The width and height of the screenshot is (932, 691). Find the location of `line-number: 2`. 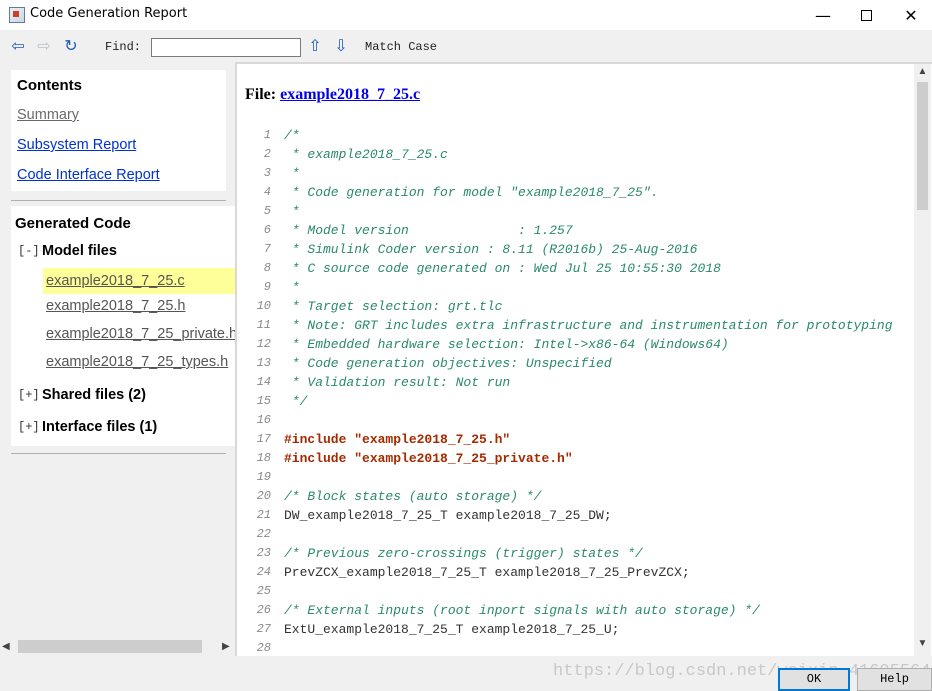

line-number: 2 is located at coordinates (267, 154).